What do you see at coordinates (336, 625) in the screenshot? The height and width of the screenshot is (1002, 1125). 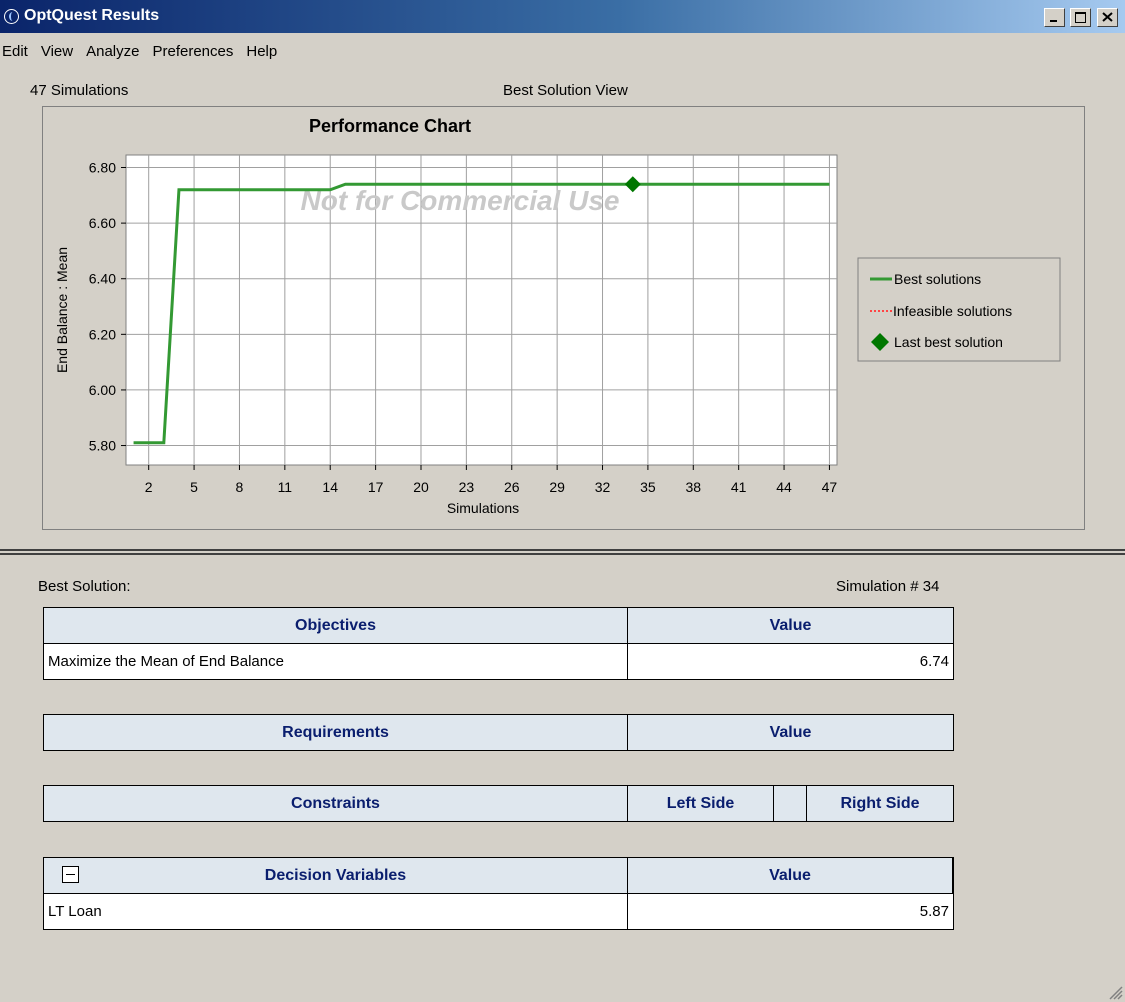 I see `objectives-header: Objectives` at bounding box center [336, 625].